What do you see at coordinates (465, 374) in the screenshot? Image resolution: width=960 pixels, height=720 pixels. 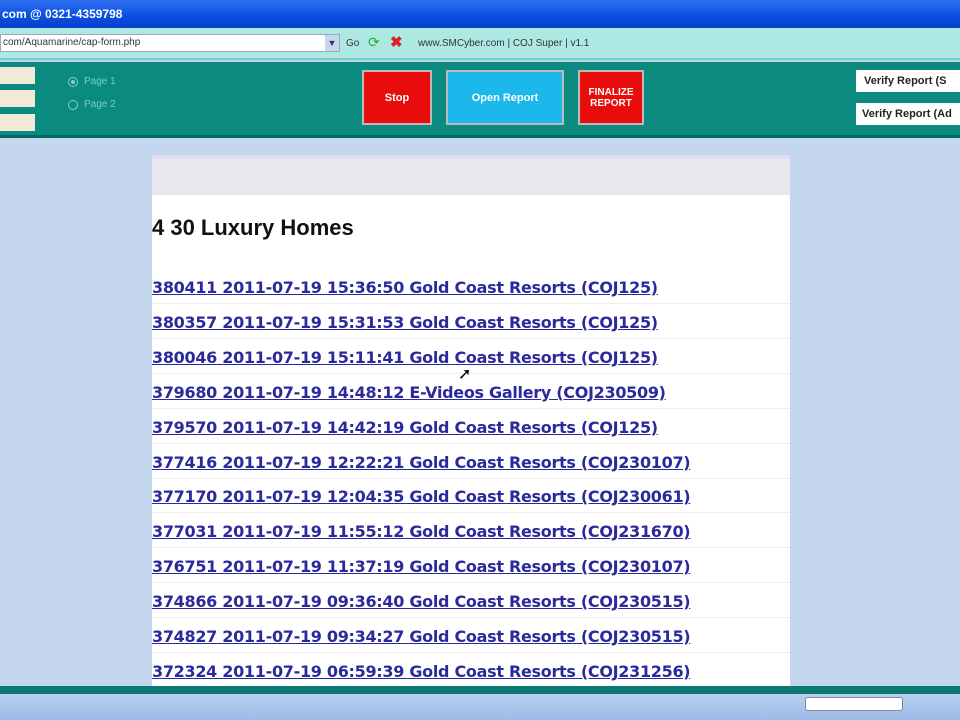 I see `mouse-cursor-icon: ➚` at bounding box center [465, 374].